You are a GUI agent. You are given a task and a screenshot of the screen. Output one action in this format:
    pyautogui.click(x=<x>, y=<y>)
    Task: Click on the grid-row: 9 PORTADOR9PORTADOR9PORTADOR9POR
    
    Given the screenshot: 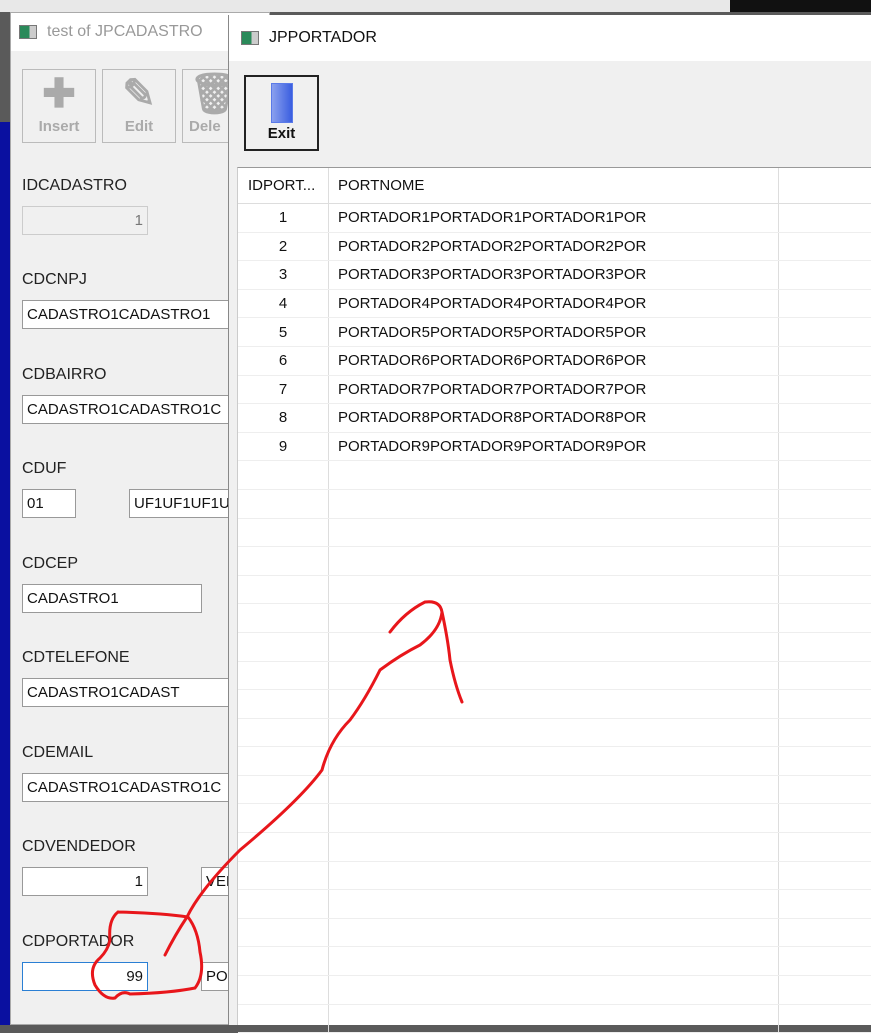 What is the action you would take?
    pyautogui.click(x=554, y=447)
    